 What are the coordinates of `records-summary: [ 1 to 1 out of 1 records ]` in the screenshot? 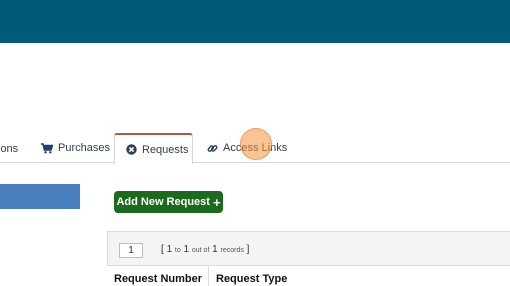 It's located at (205, 249).